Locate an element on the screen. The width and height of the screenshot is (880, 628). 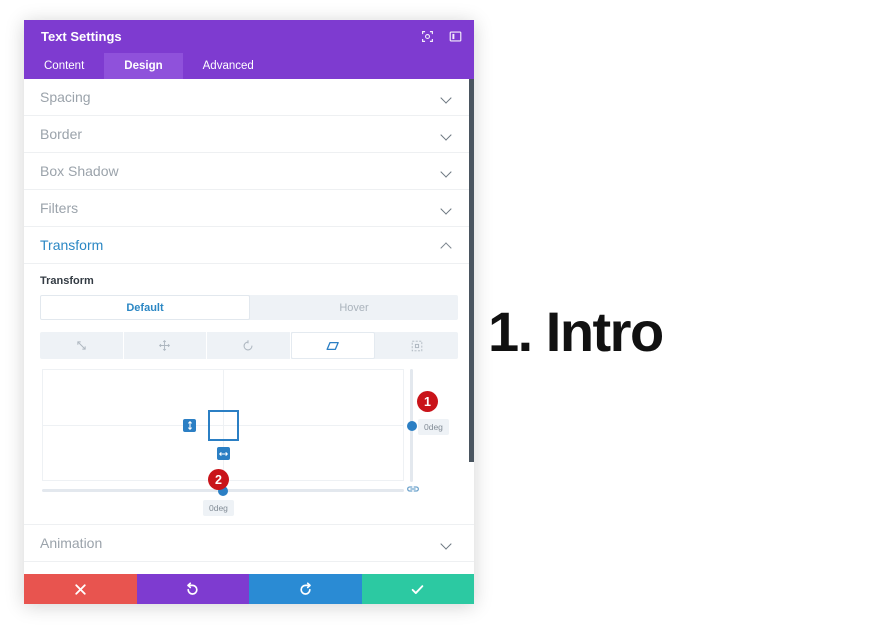
skew-y-slider is located at coordinates (411, 425).